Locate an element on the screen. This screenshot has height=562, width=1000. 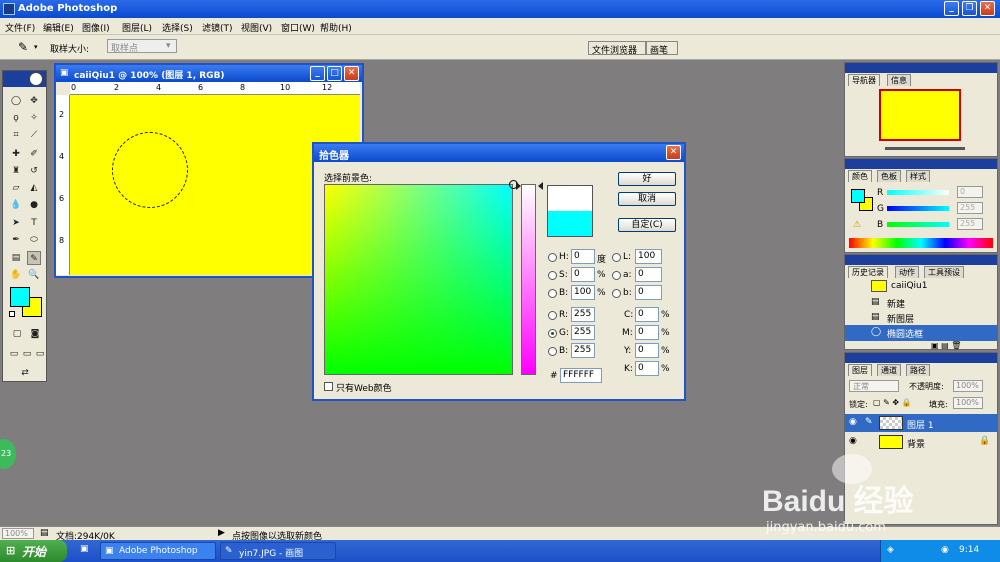
sample-size-select: 取样点 ▾ is located at coordinates (142, 46).